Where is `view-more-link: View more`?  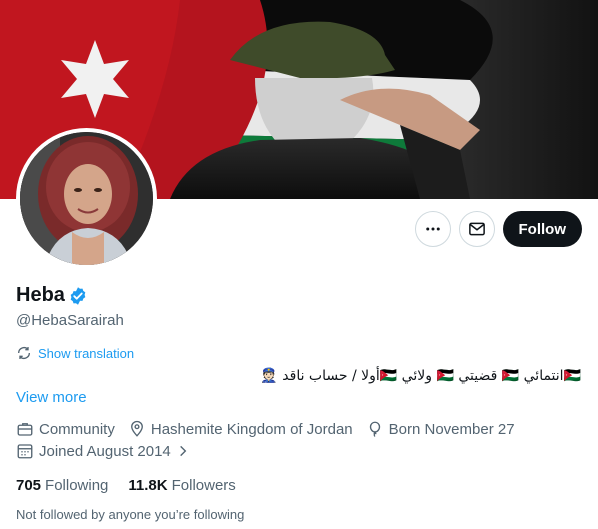 view-more-link: View more is located at coordinates (51, 397).